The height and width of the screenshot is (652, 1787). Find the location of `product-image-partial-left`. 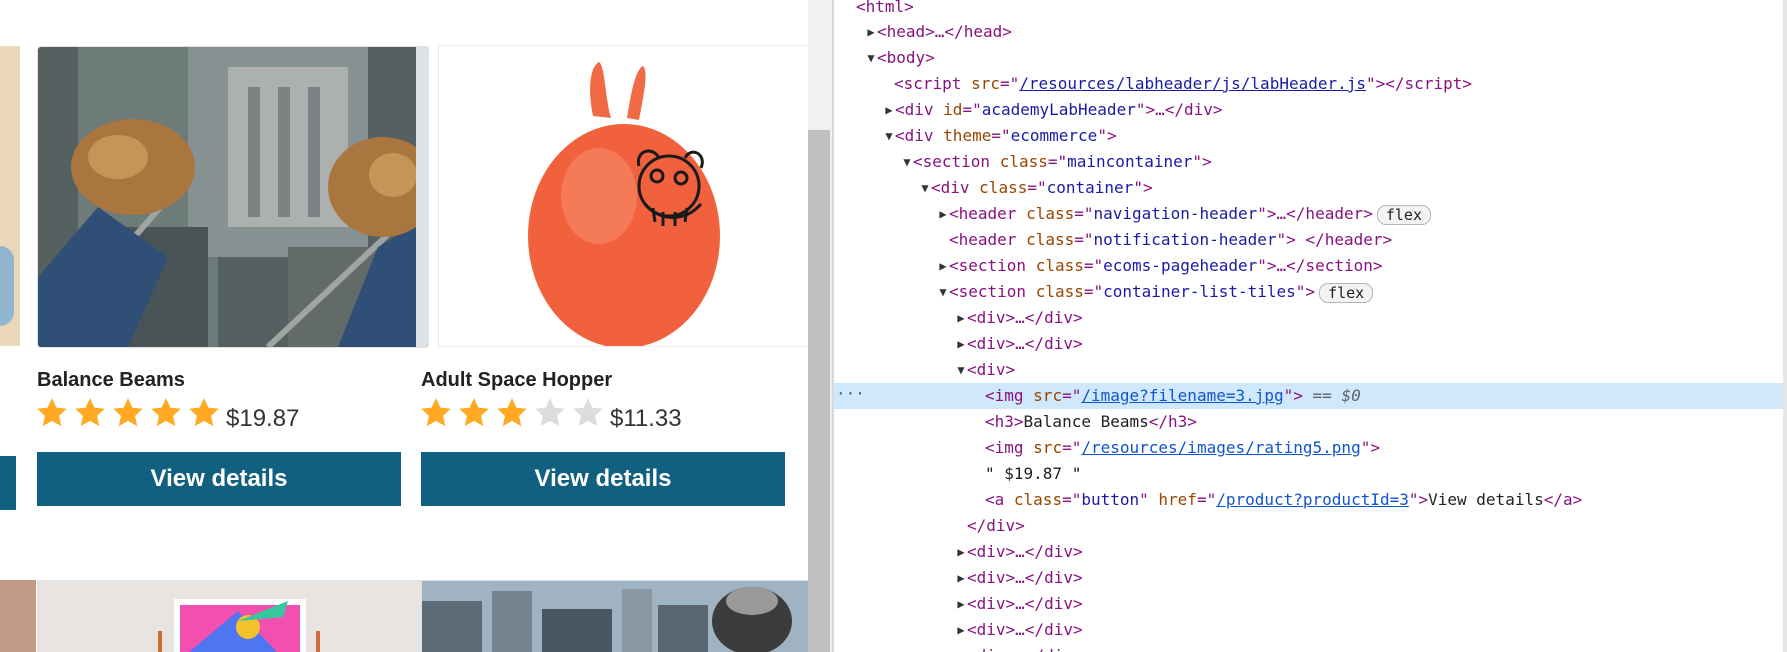

product-image-partial-left is located at coordinates (10, 196).